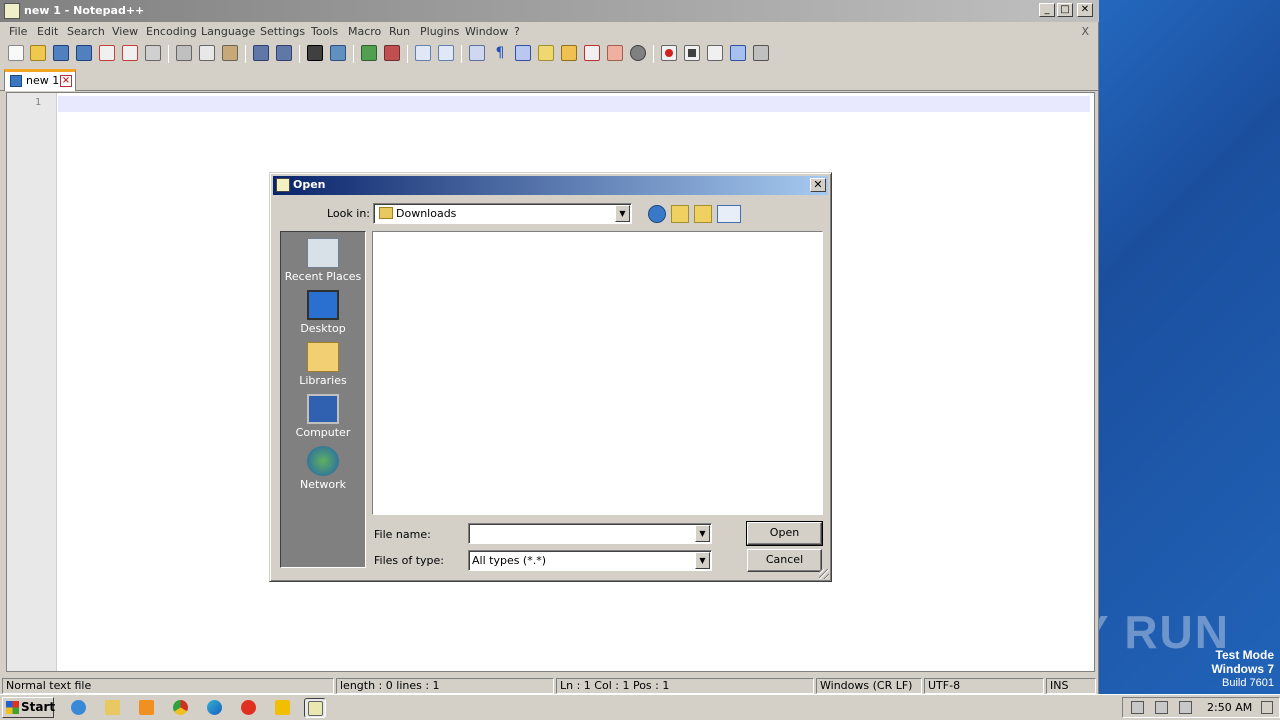 This screenshot has height=720, width=1280. I want to click on place-computer: Computer, so click(323, 416).